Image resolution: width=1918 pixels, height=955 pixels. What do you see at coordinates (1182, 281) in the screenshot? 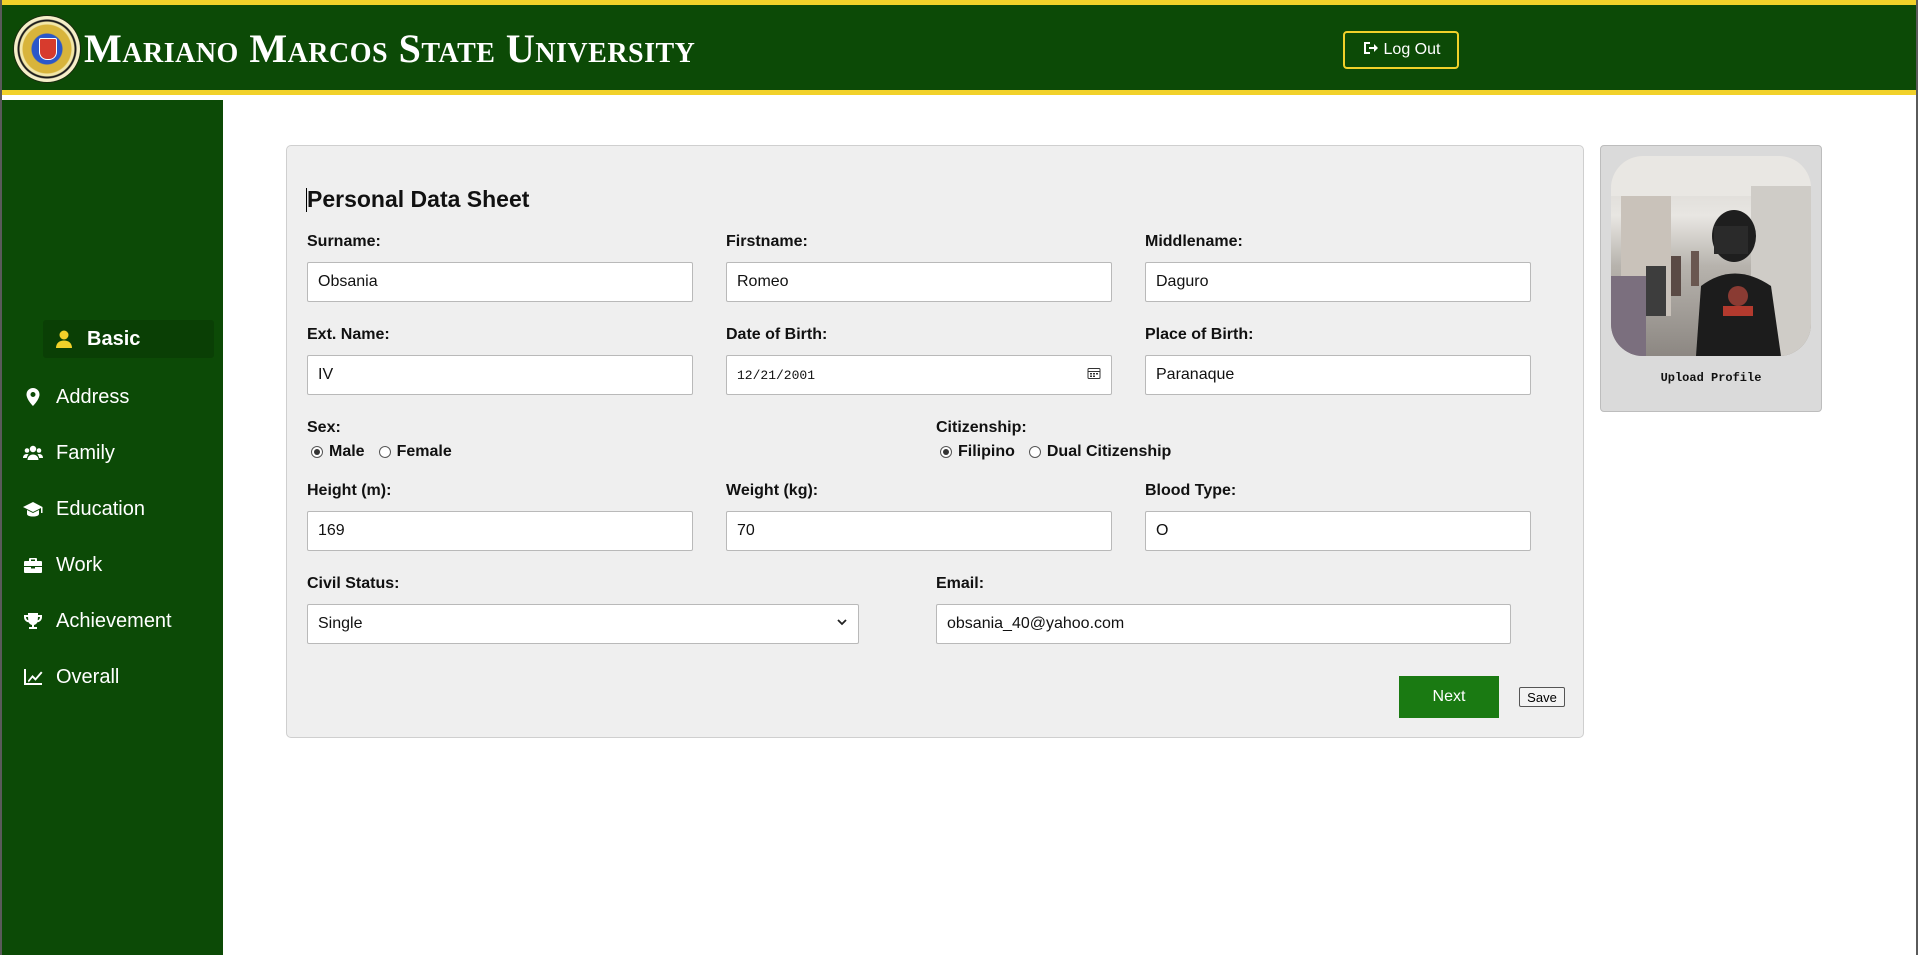
I see `middlename-value: Daguro` at bounding box center [1182, 281].